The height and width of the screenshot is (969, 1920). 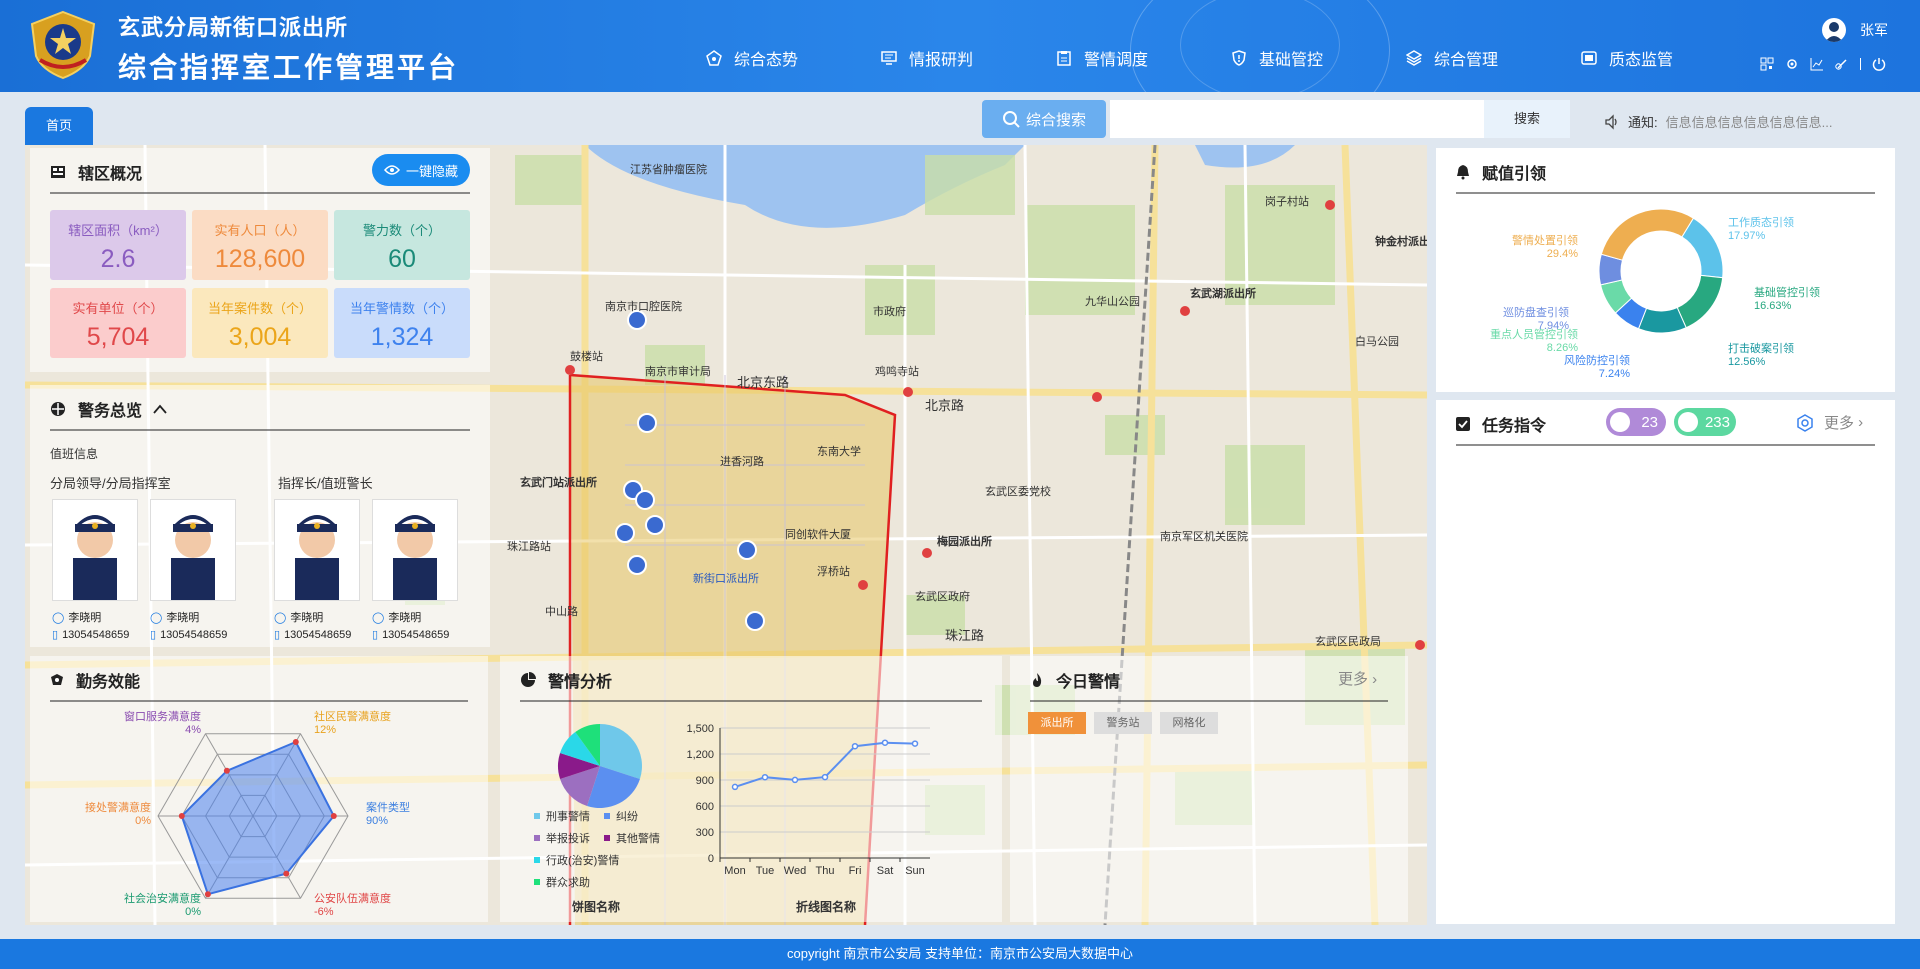 I want to click on pending-badge: 23, so click(x=1636, y=422).